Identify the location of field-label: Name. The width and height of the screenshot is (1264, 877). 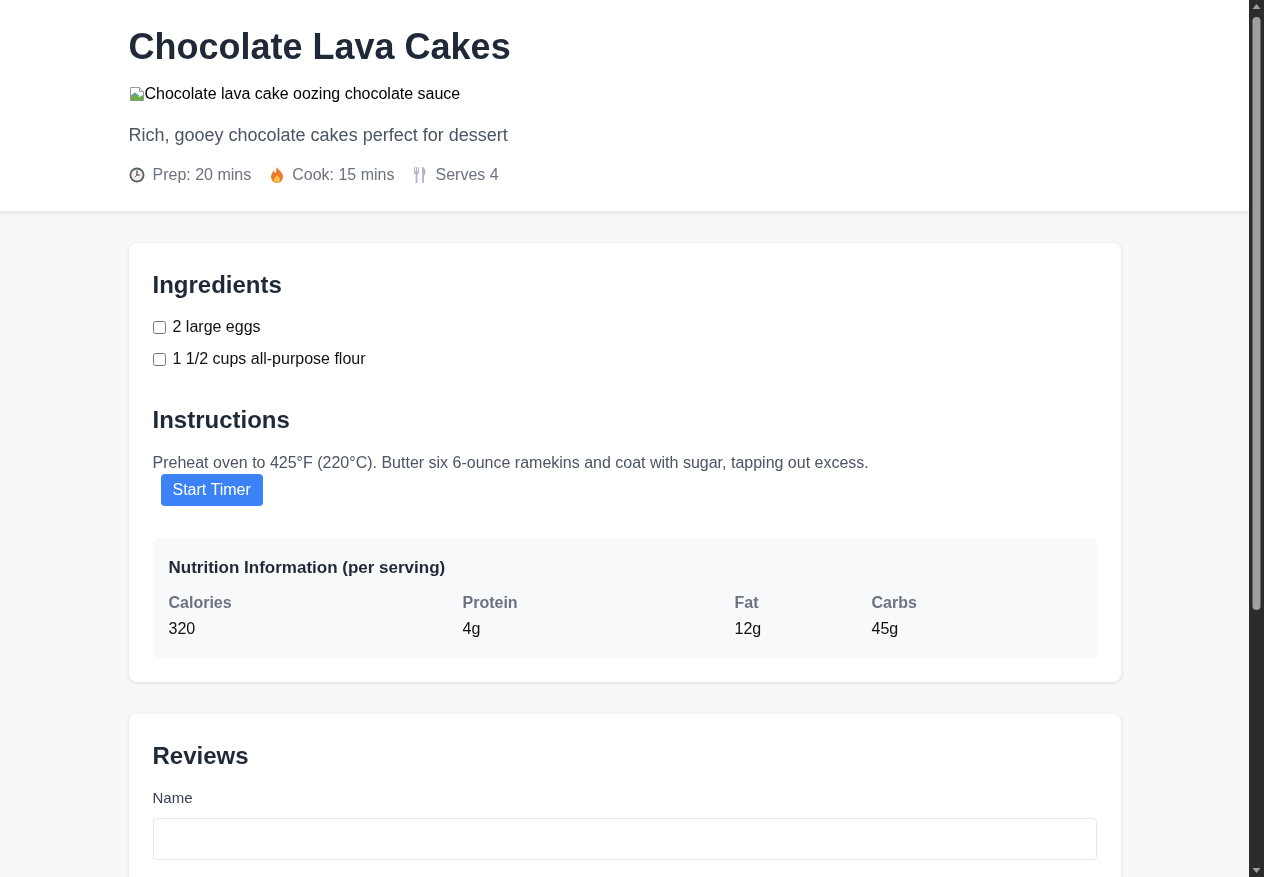
(173, 798).